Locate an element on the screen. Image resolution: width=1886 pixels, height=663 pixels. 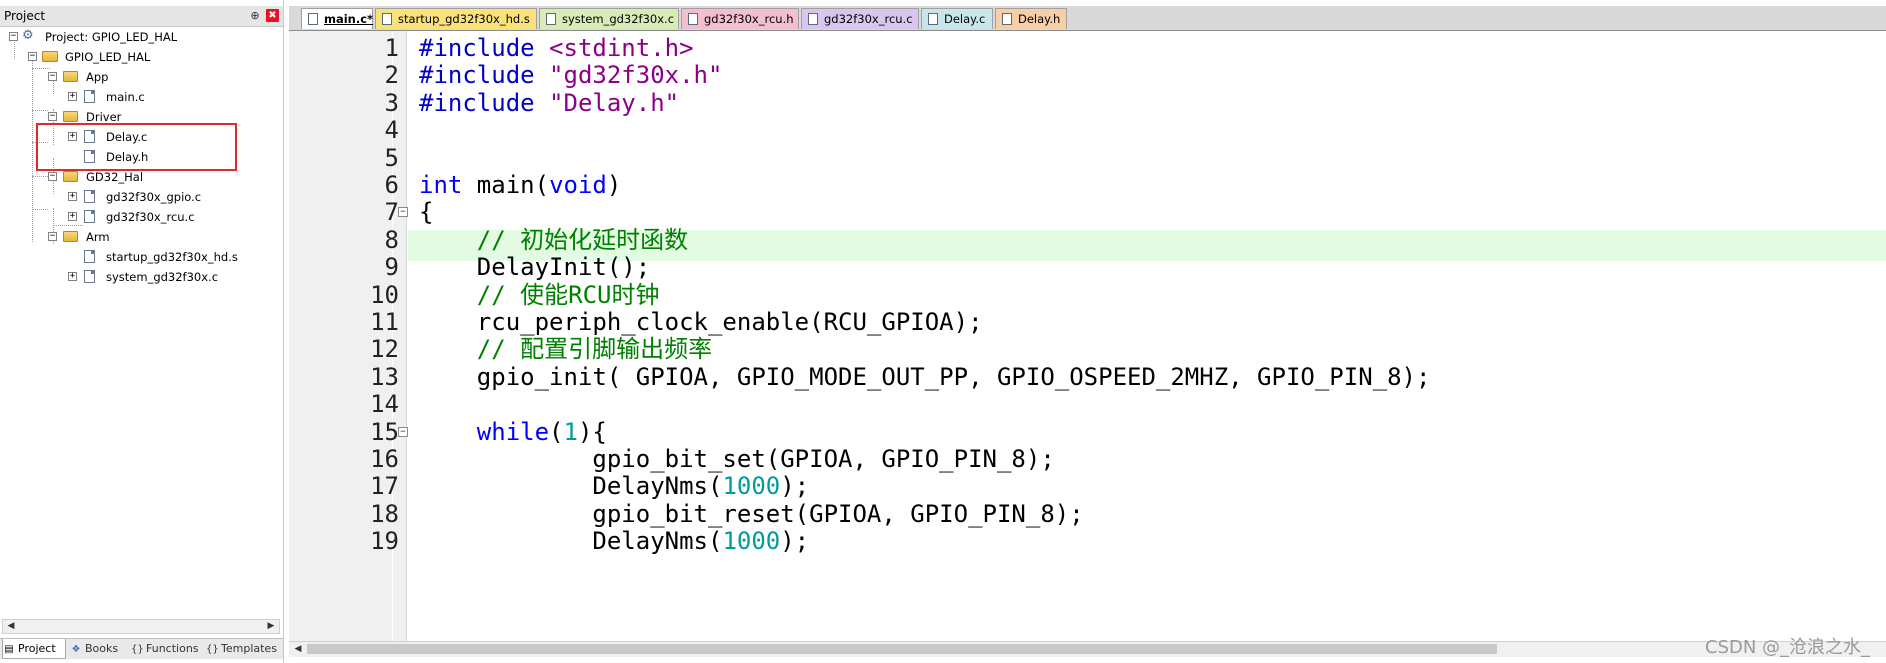
tree-node-file-main-c: + main.c is located at coordinates (100, 97).